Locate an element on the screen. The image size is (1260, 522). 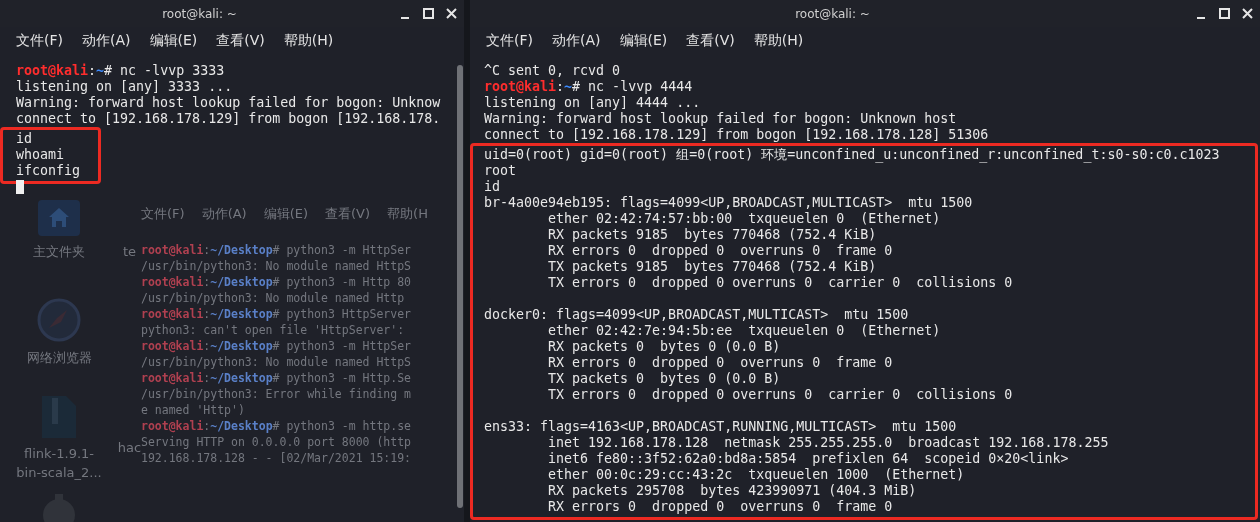
terminal-line: root is located at coordinates (501, 171).